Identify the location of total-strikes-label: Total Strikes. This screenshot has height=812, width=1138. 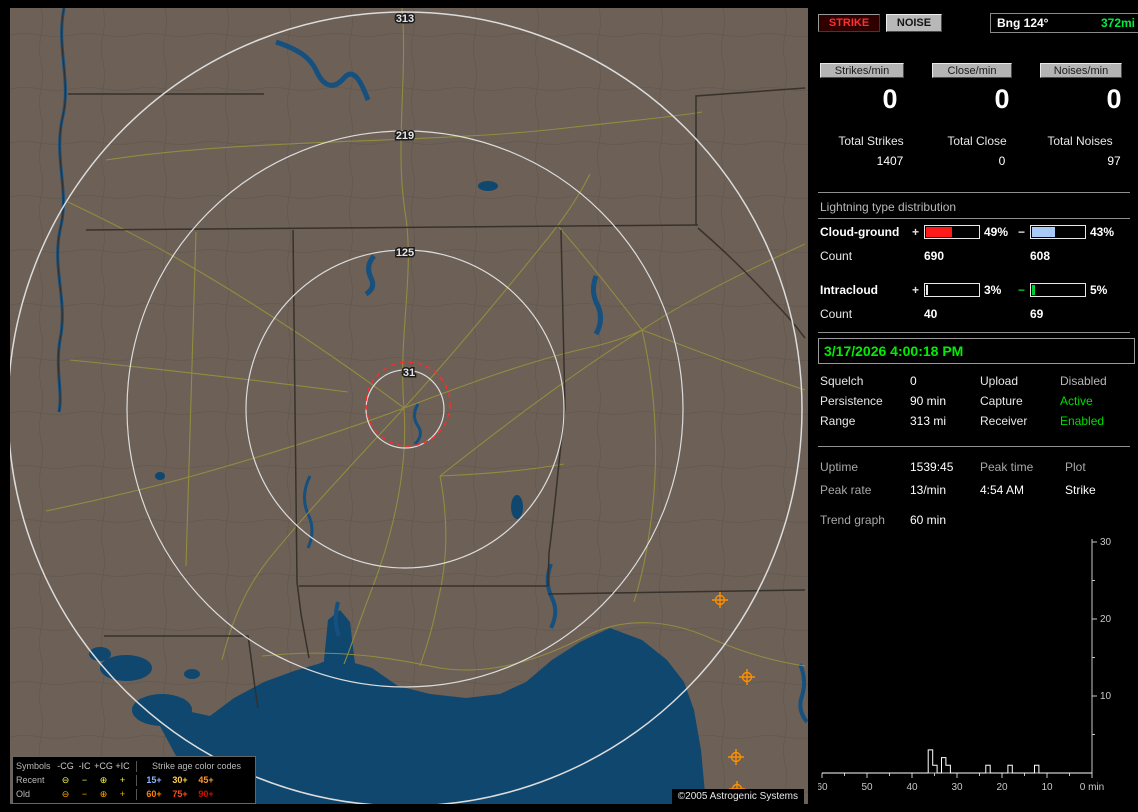
(871, 141).